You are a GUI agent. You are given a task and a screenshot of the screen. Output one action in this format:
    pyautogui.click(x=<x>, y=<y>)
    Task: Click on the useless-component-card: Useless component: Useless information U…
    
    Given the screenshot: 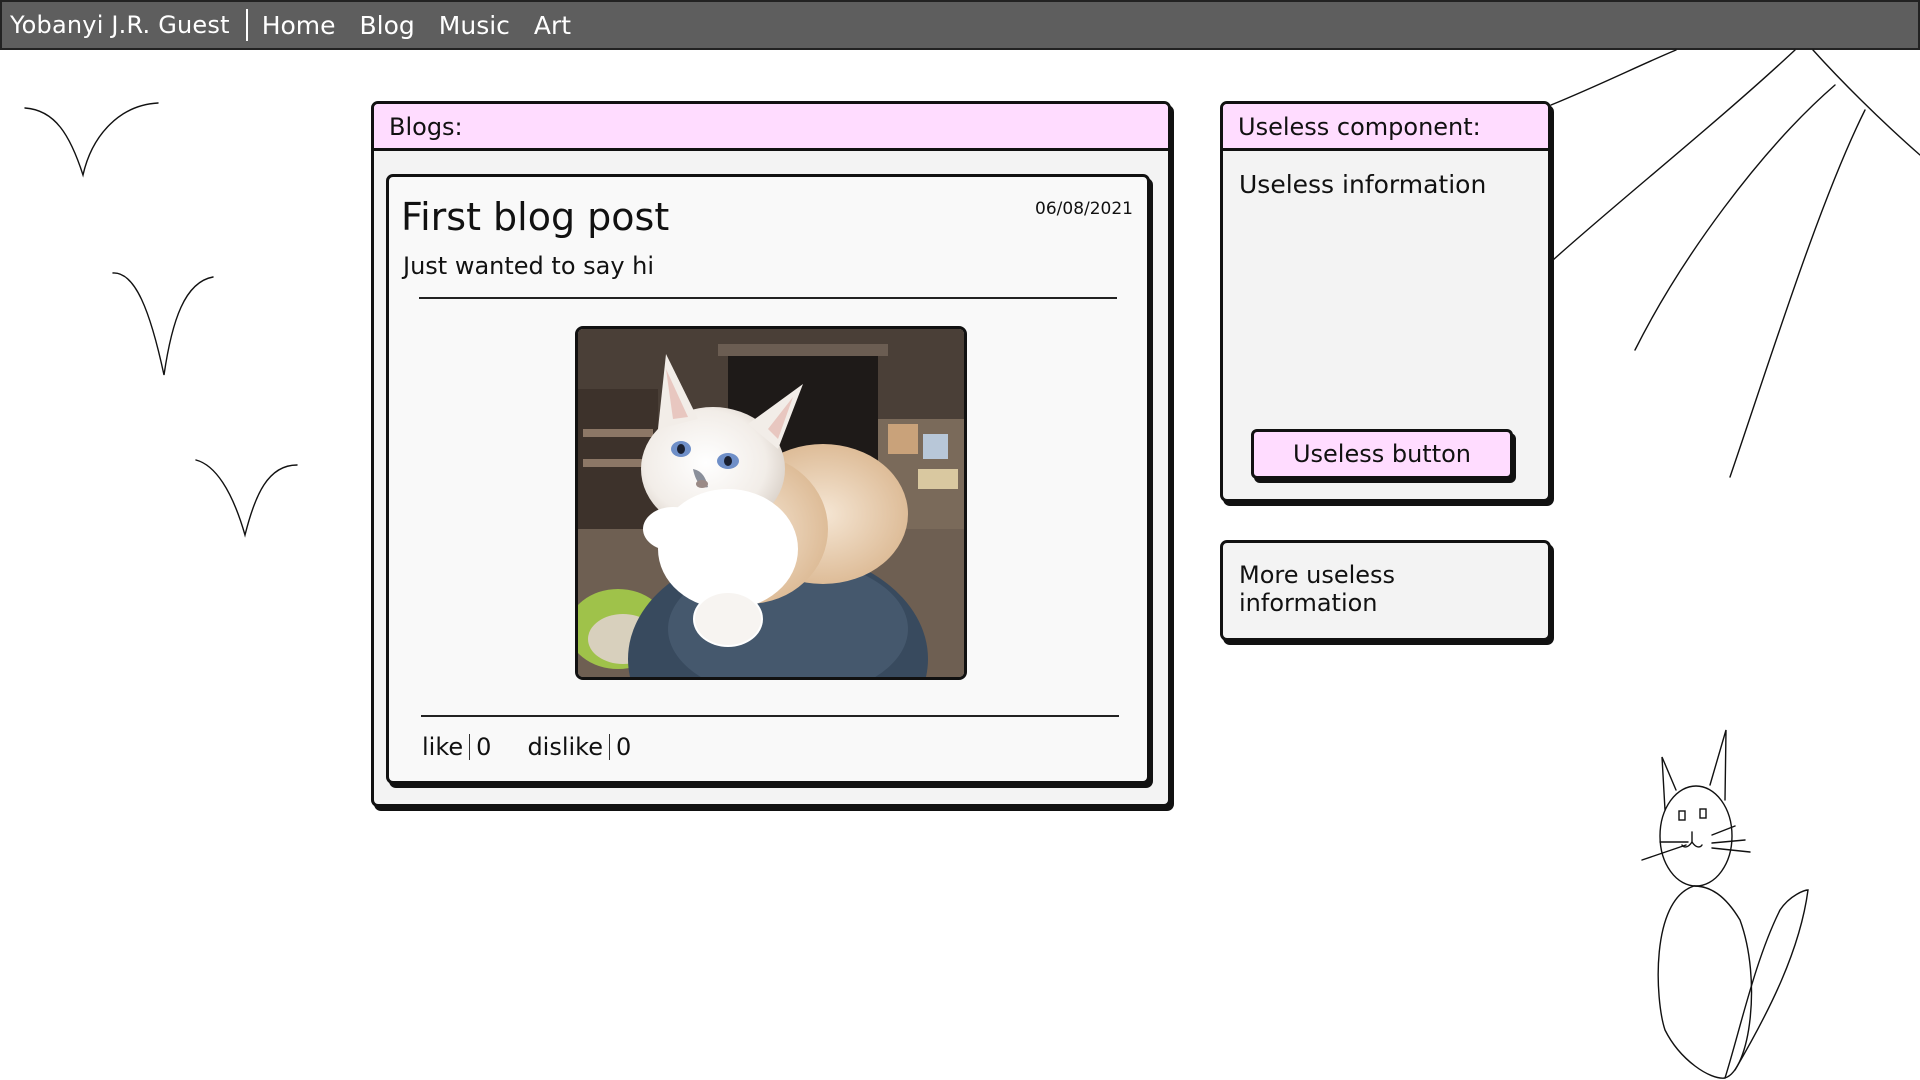 What is the action you would take?
    pyautogui.click(x=1385, y=301)
    